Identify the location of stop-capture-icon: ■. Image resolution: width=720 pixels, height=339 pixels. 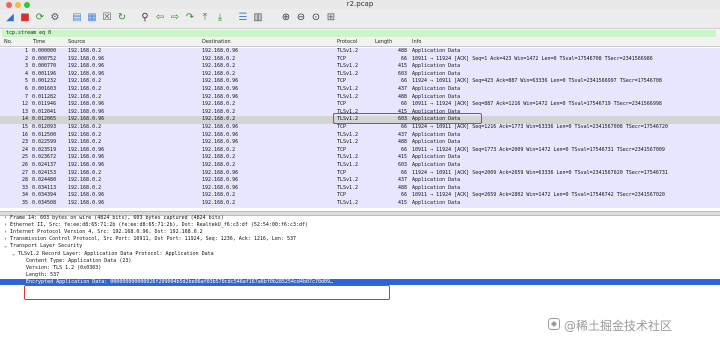
(25, 18).